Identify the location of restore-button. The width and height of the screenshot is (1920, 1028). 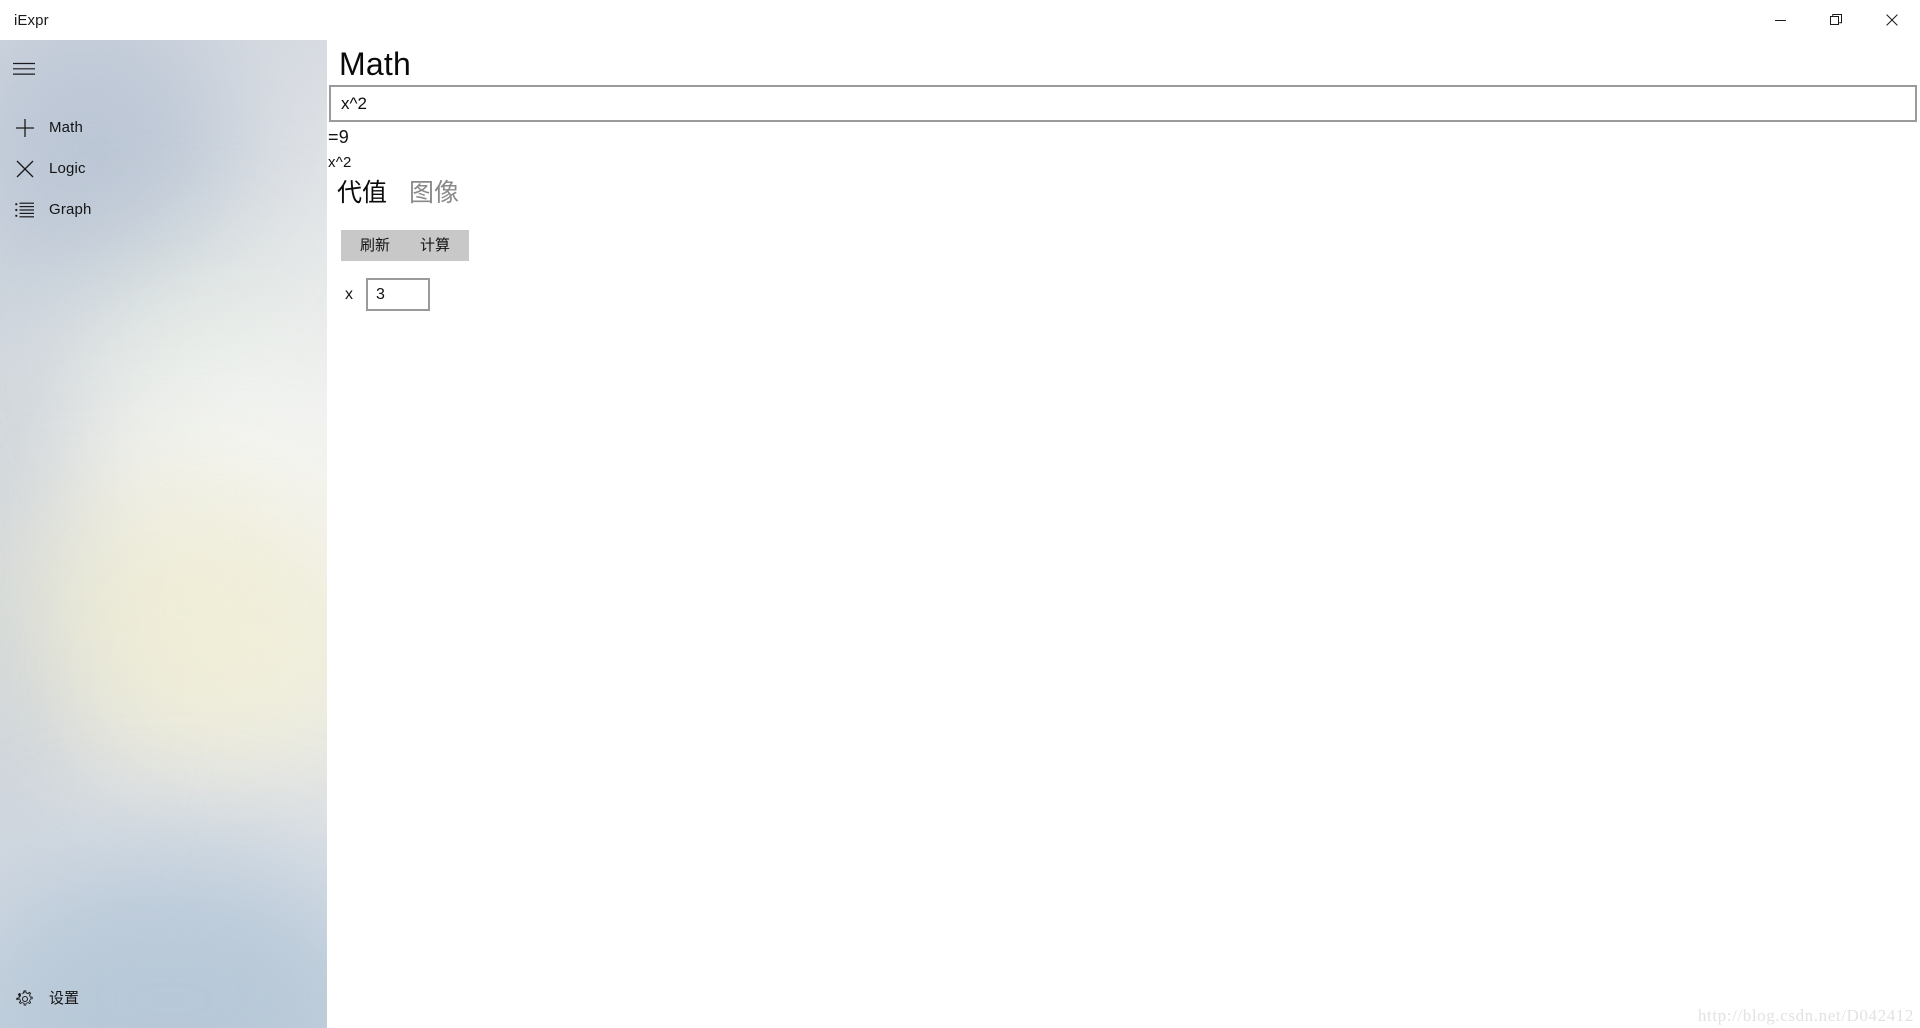
(1836, 20).